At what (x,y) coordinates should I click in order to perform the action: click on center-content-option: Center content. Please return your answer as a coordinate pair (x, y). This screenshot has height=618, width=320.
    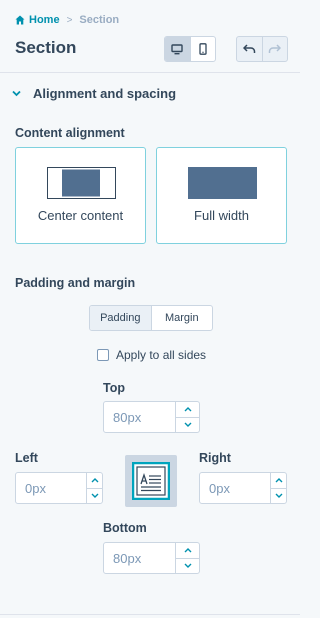
    Looking at the image, I should click on (80, 195).